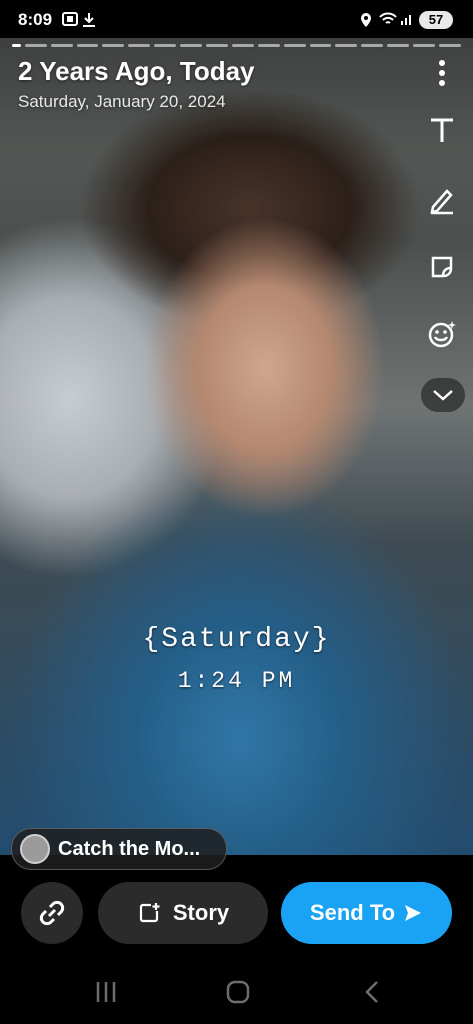 The image size is (473, 1024). I want to click on emoji-tool-button, so click(442, 334).